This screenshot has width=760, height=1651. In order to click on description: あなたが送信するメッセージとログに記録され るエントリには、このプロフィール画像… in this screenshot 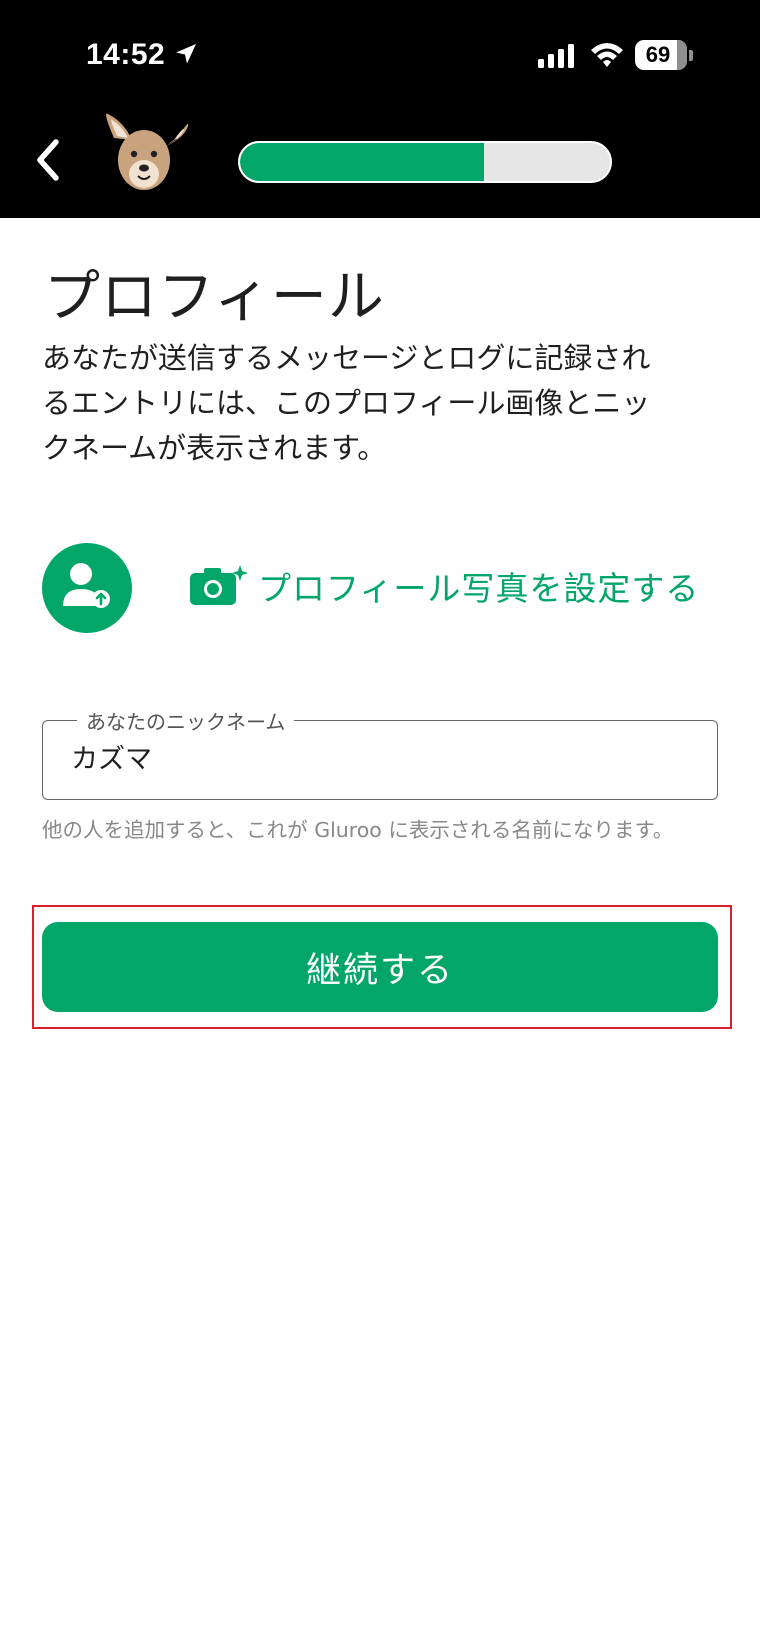, I will do `click(382, 403)`.